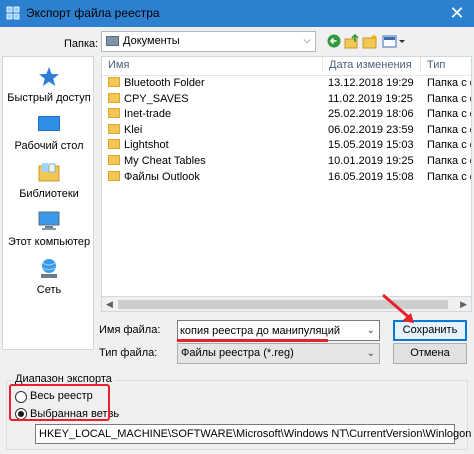  What do you see at coordinates (49, 76) in the screenshot?
I see `star-icon` at bounding box center [49, 76].